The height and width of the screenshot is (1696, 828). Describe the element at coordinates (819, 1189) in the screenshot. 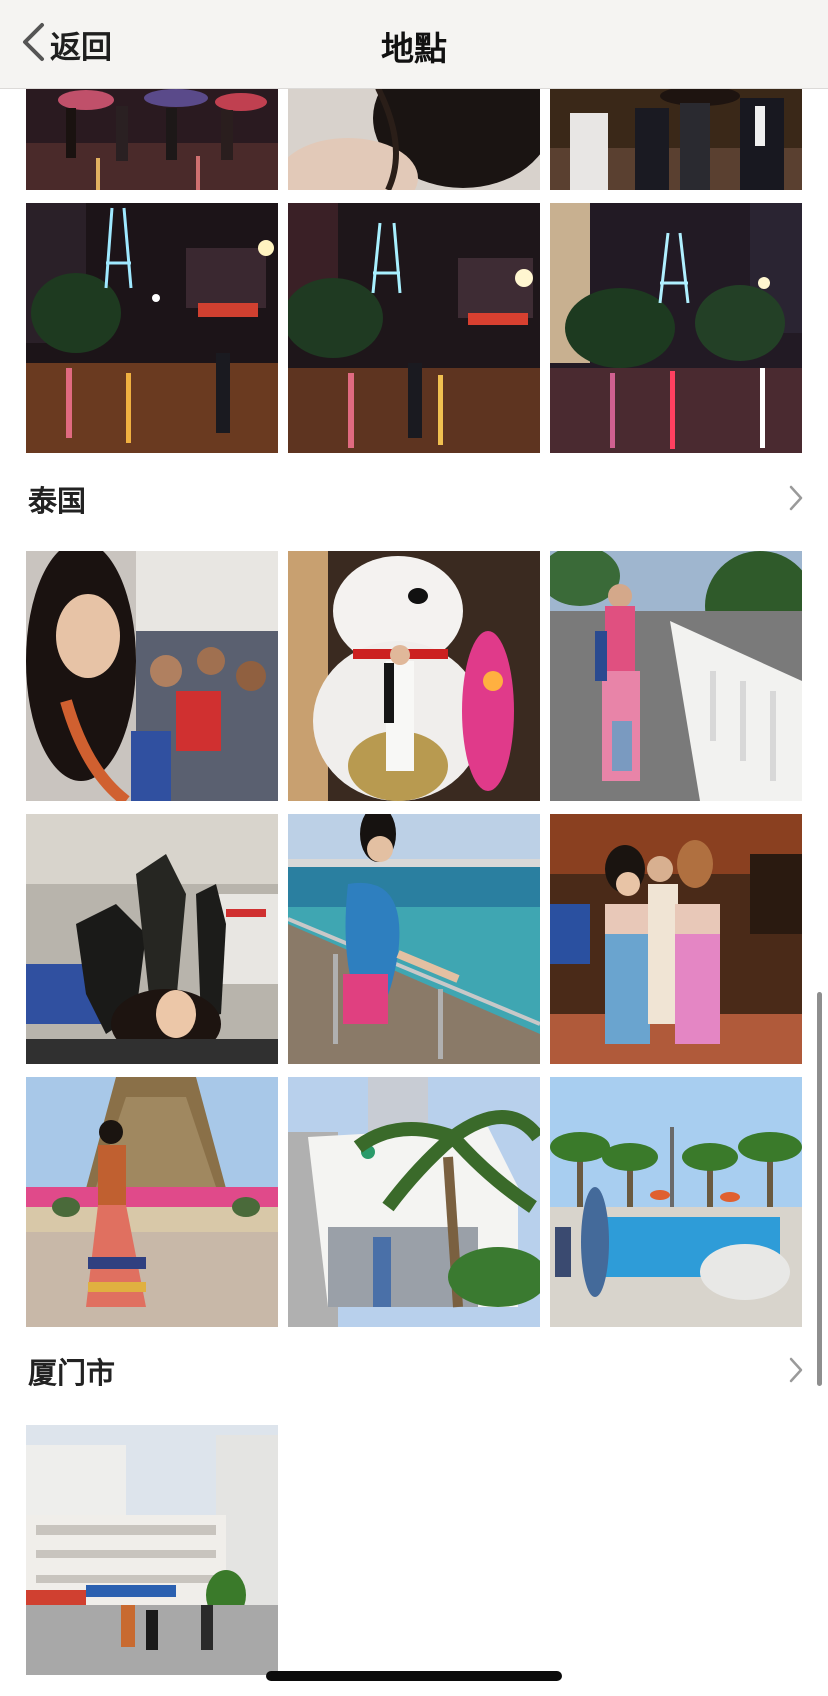

I see `scroll-indicator` at that location.